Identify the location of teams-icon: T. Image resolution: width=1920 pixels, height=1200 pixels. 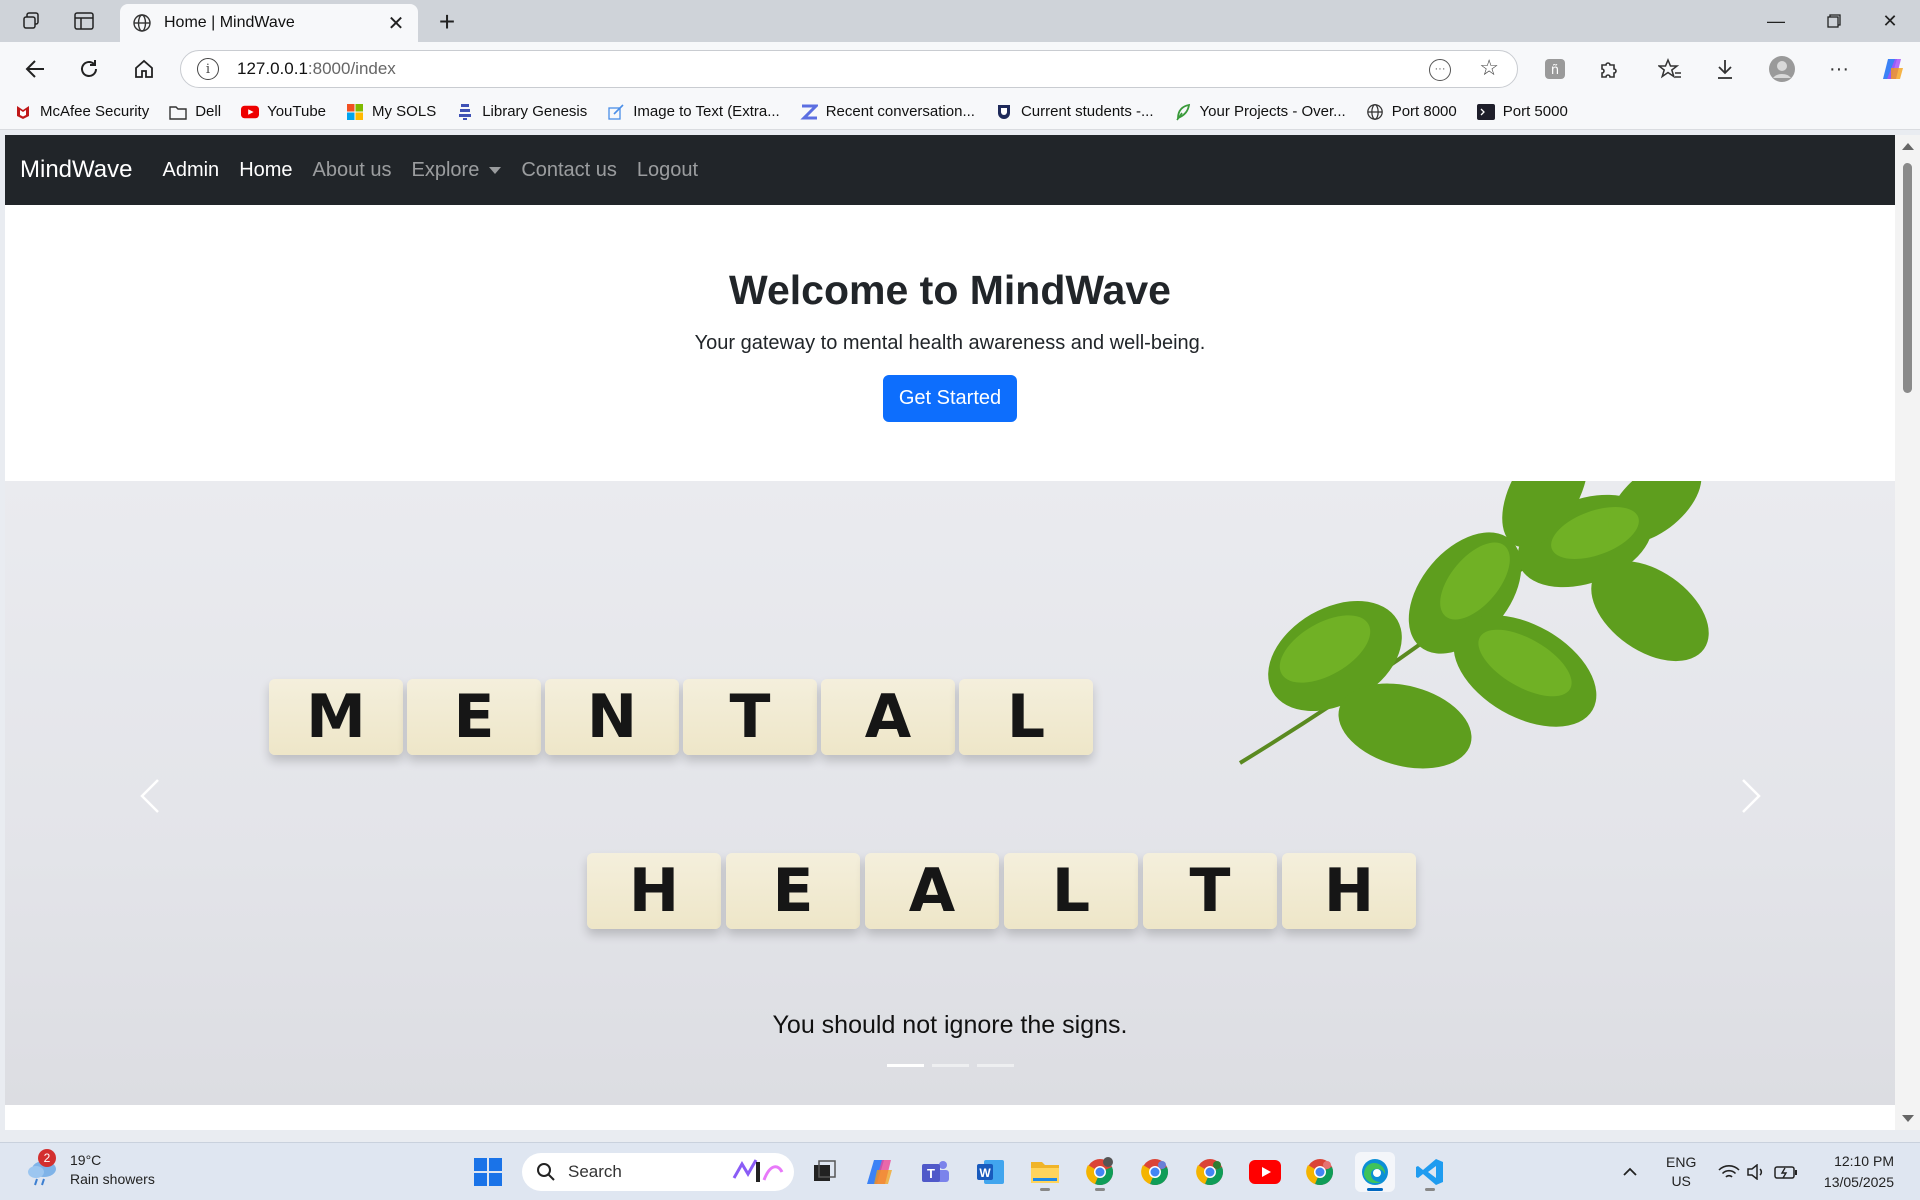
(935, 1172).